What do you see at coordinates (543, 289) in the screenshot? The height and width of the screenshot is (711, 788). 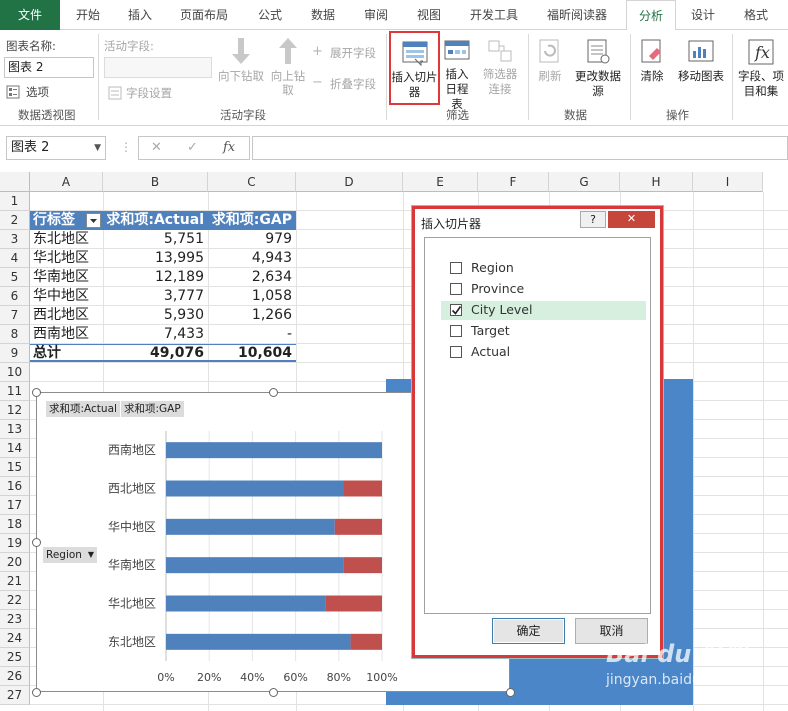 I see `field-item: Province` at bounding box center [543, 289].